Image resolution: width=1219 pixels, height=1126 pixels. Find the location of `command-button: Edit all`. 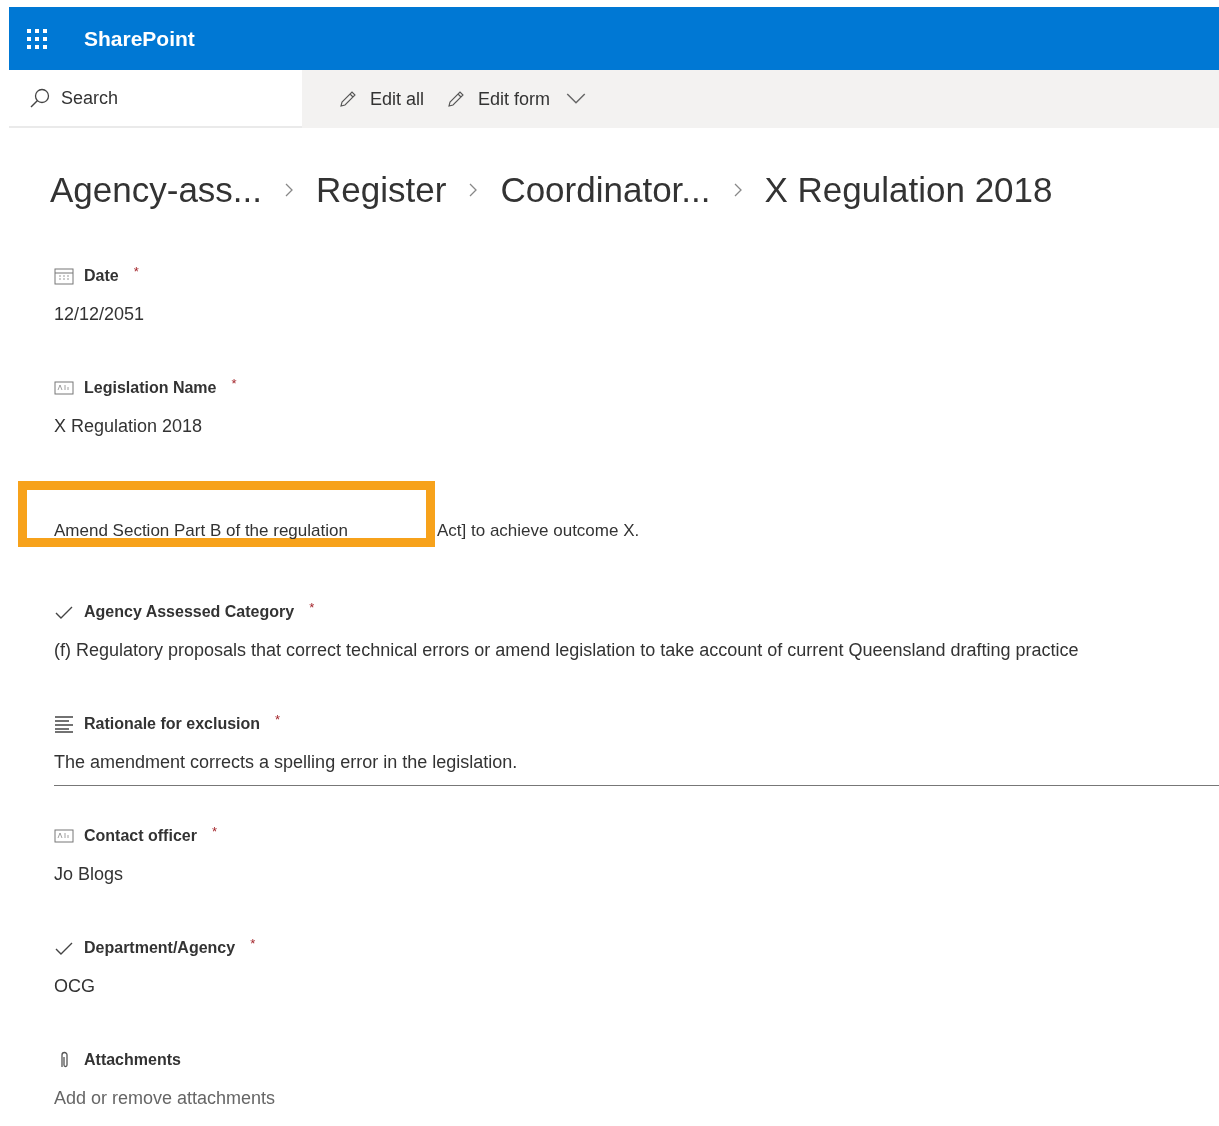

command-button: Edit all is located at coordinates (381, 99).